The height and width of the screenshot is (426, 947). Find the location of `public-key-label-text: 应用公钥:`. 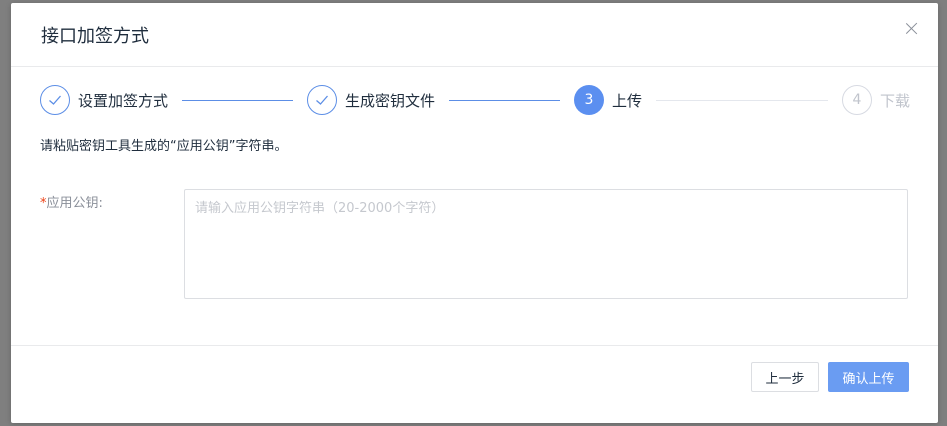

public-key-label-text: 应用公钥: is located at coordinates (74, 203).